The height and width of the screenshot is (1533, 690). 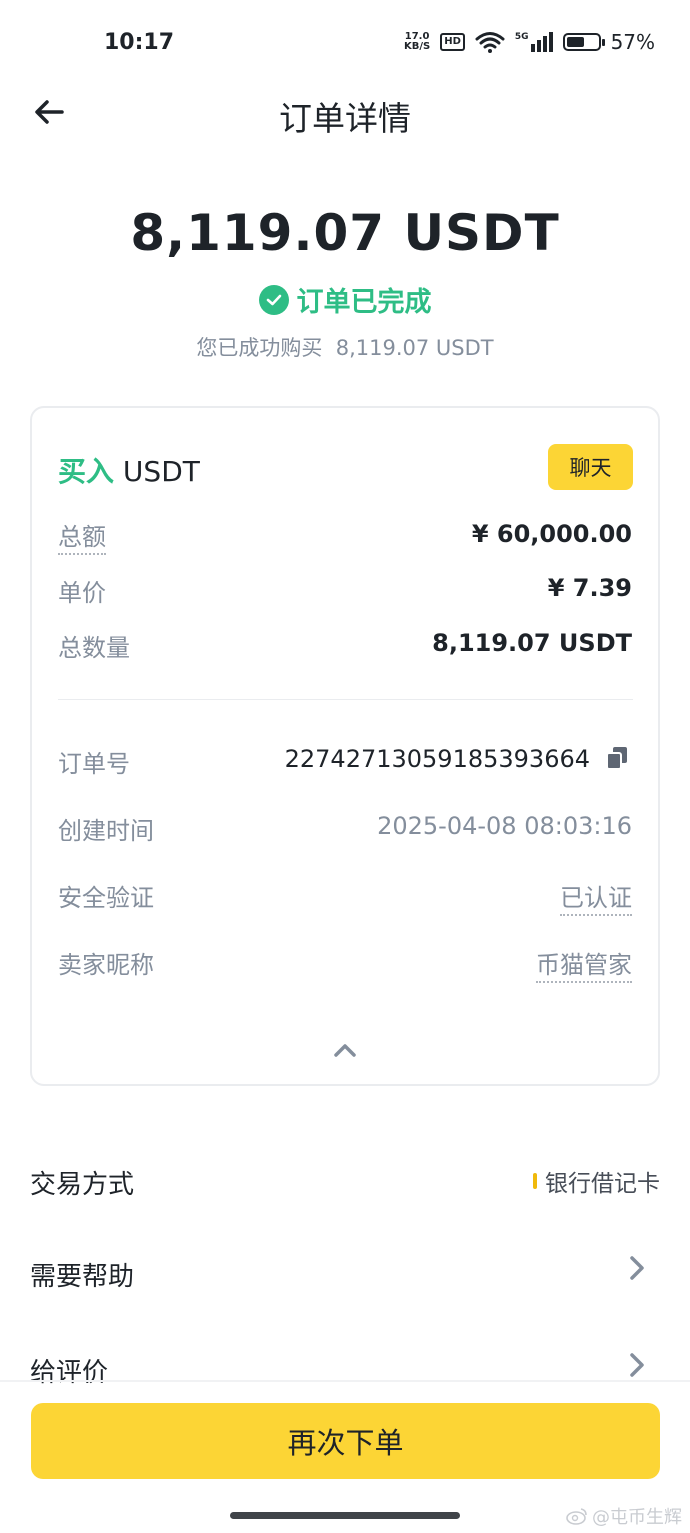 I want to click on security-verification-text: 已认证, so click(x=596, y=900).